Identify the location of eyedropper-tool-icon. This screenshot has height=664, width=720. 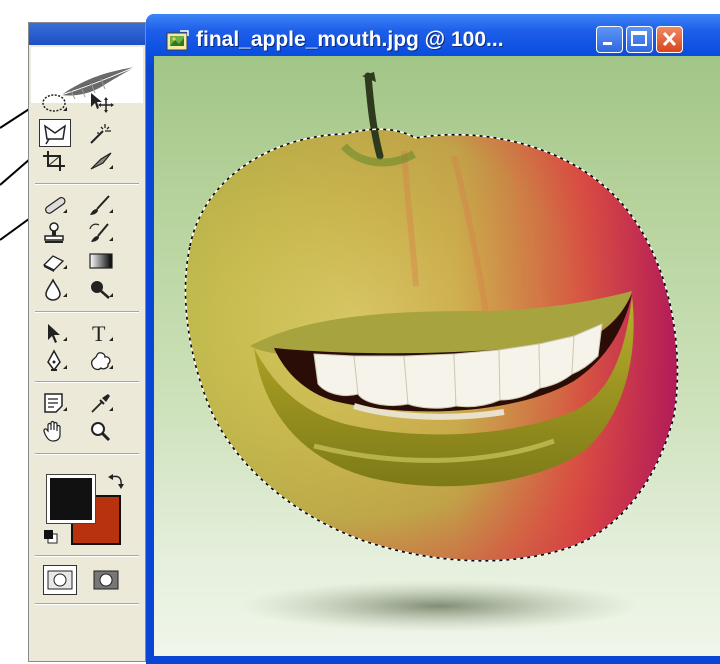
(101, 403).